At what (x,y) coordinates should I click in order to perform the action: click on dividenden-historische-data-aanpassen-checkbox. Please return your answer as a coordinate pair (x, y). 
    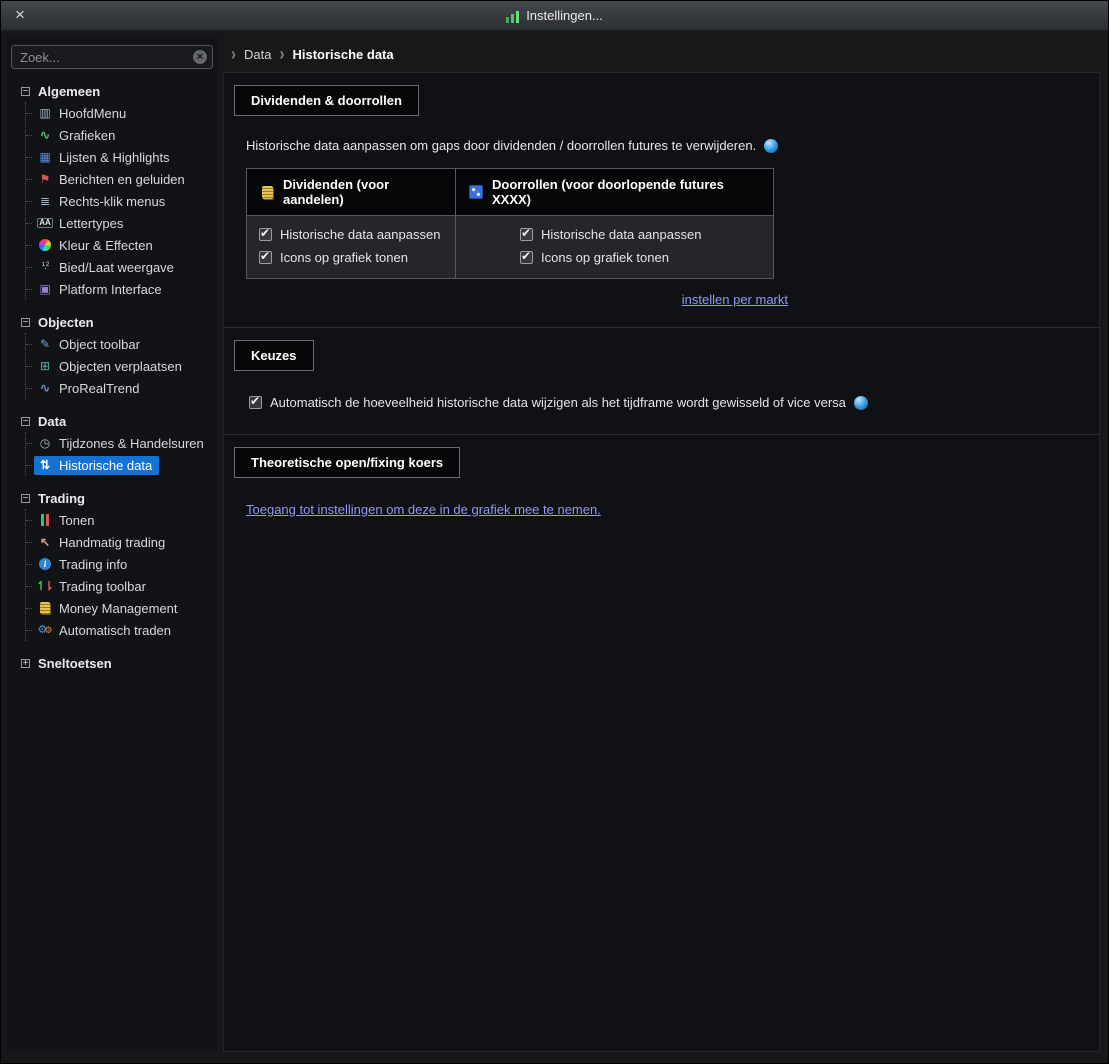
    Looking at the image, I should click on (265, 233).